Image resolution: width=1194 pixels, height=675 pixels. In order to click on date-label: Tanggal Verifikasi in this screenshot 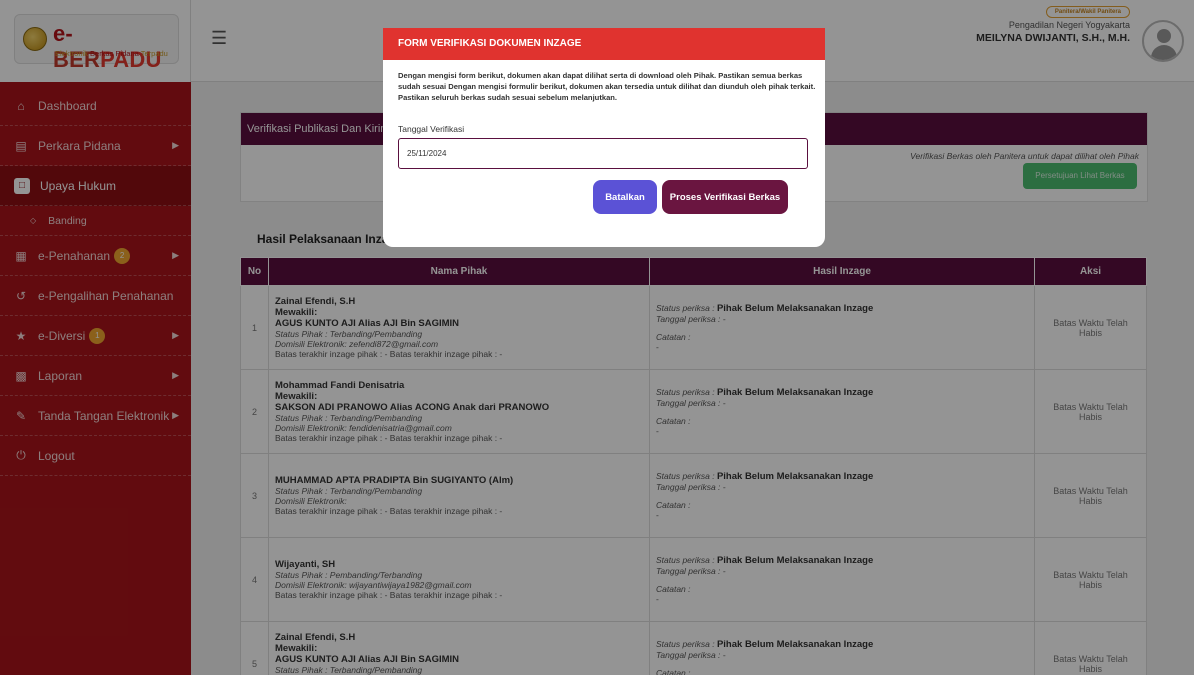, I will do `click(431, 129)`.